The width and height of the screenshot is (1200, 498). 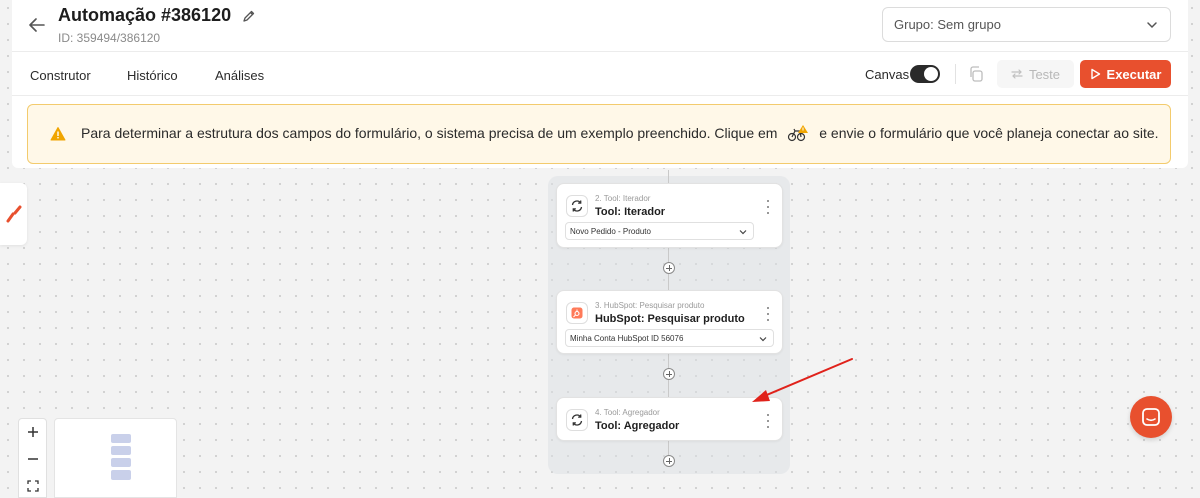 What do you see at coordinates (577, 313) in the screenshot?
I see `hubspot-icon` at bounding box center [577, 313].